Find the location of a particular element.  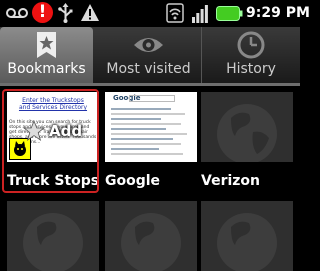

tab-history: History is located at coordinates (251, 55).